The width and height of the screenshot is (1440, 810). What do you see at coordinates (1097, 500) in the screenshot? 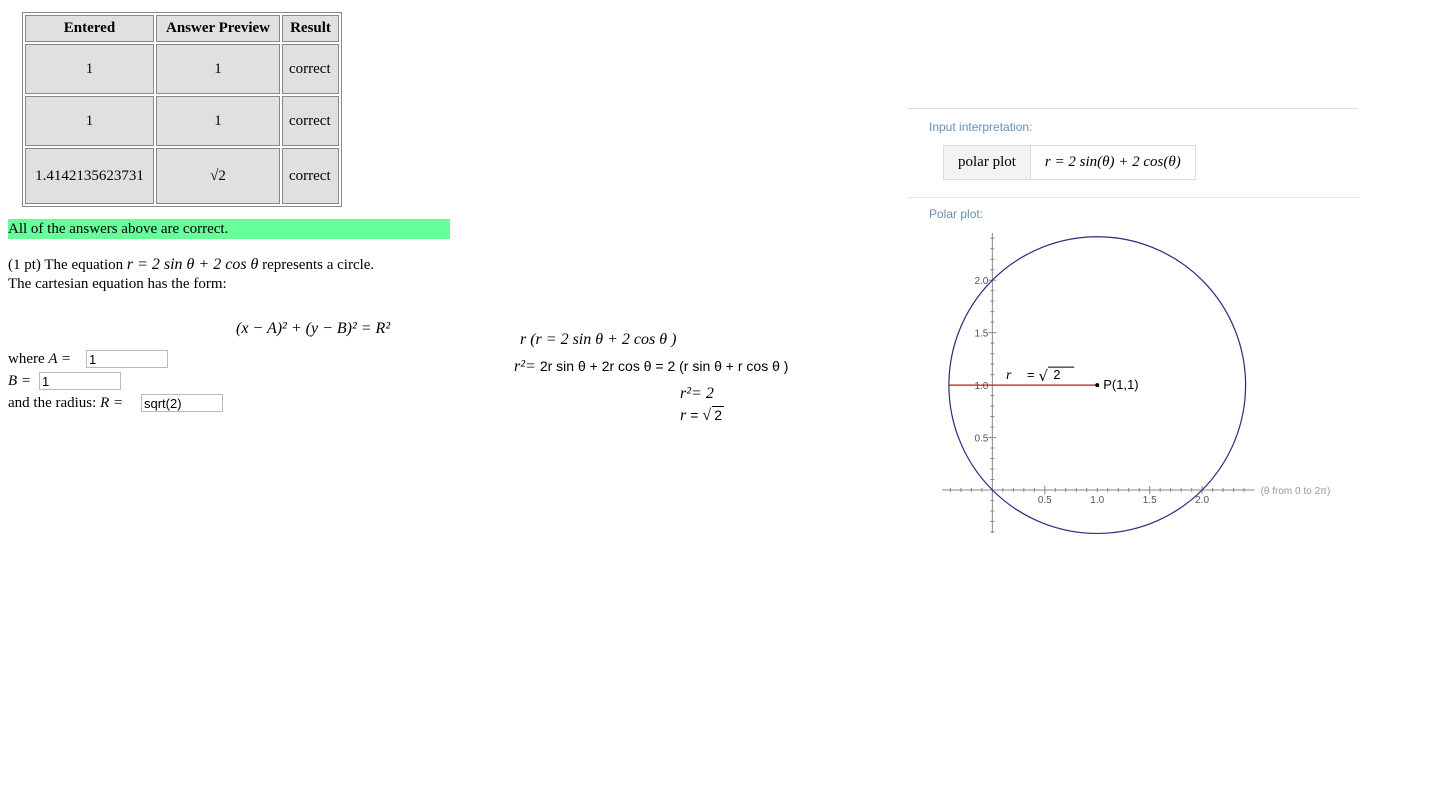
I see `x-tick-label: 1.0` at bounding box center [1097, 500].